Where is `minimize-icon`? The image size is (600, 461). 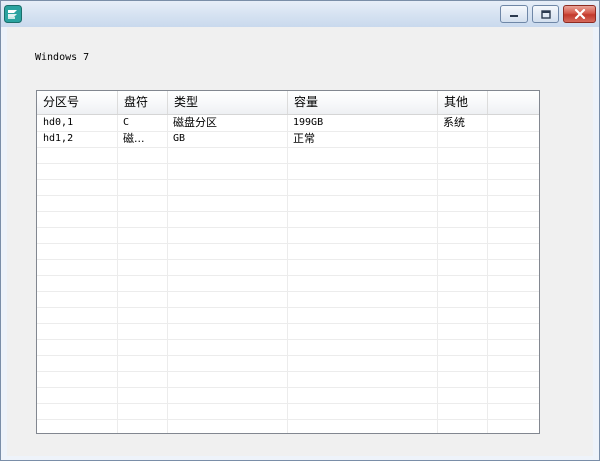
minimize-icon is located at coordinates (514, 16).